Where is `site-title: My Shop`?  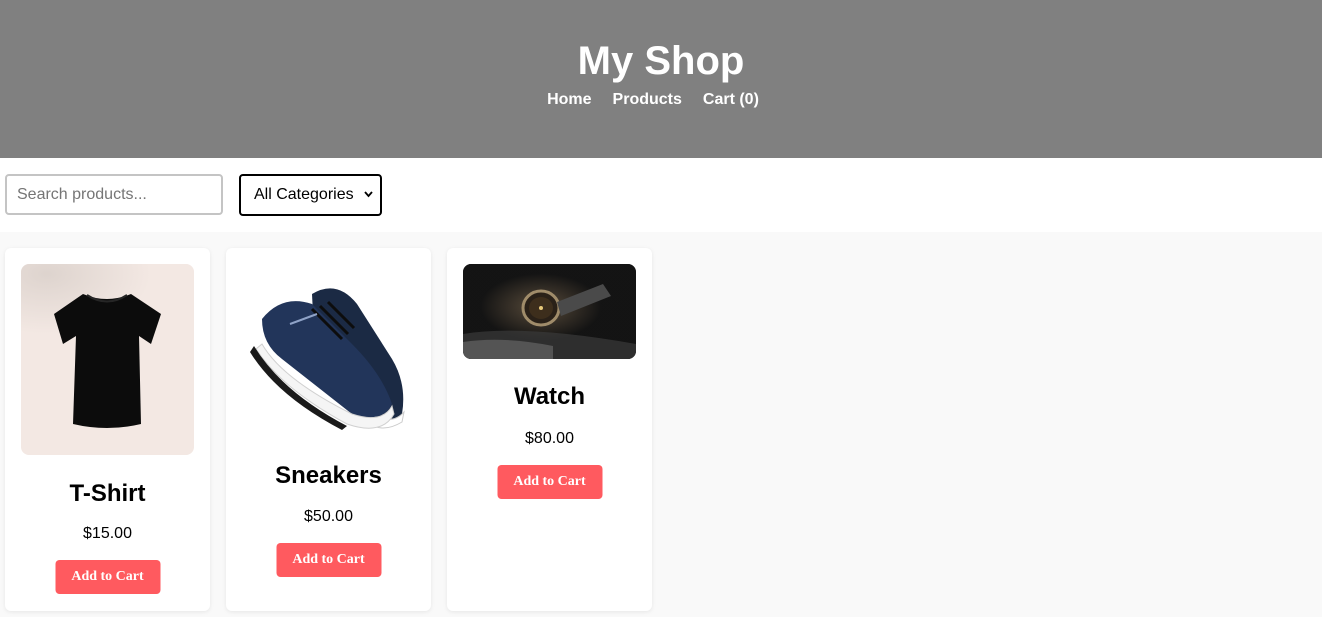 site-title: My Shop is located at coordinates (661, 61).